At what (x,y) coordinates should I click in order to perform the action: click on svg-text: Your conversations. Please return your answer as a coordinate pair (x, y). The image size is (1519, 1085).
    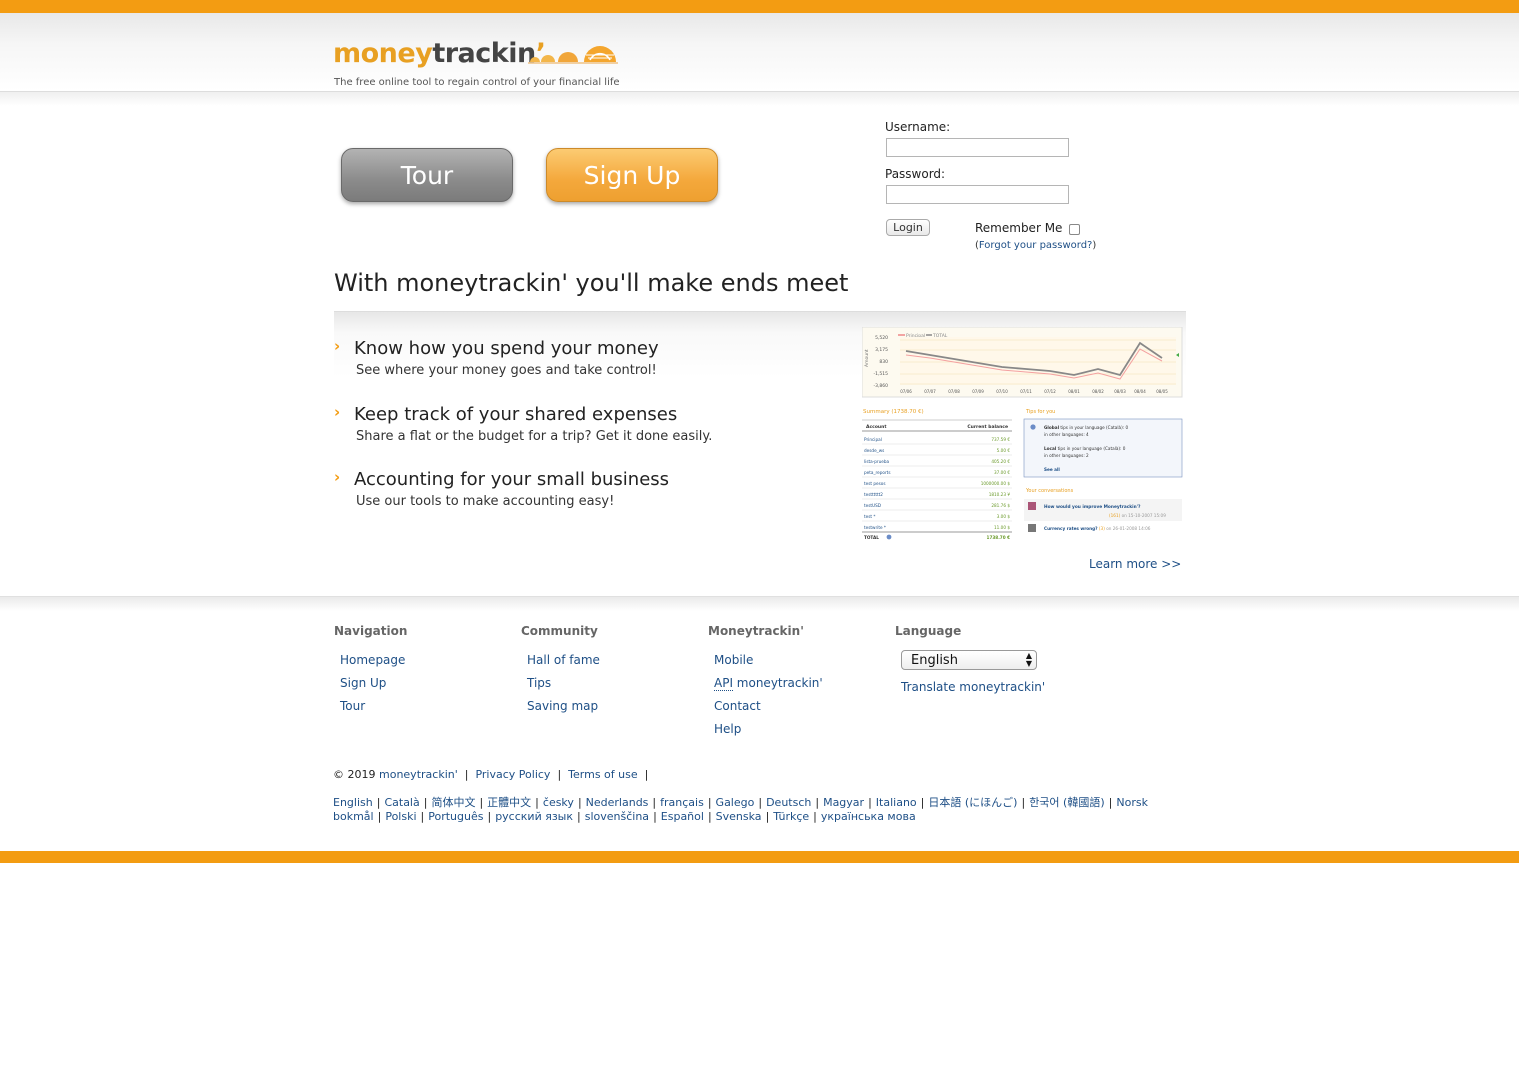
    Looking at the image, I should click on (1049, 491).